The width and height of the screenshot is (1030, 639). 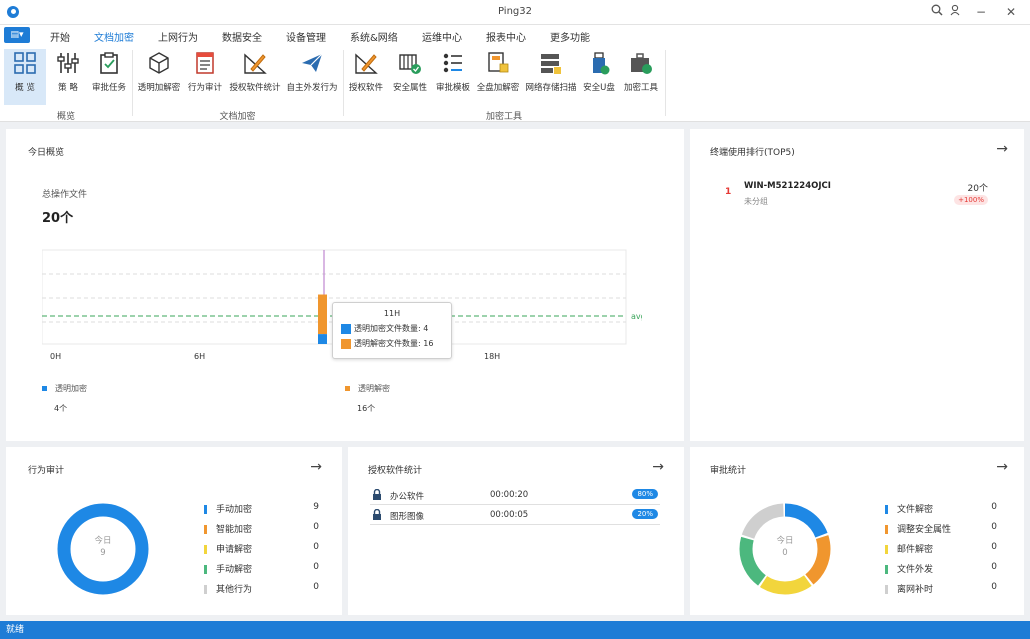 What do you see at coordinates (377, 514) in the screenshot?
I see `lock-icon` at bounding box center [377, 514].